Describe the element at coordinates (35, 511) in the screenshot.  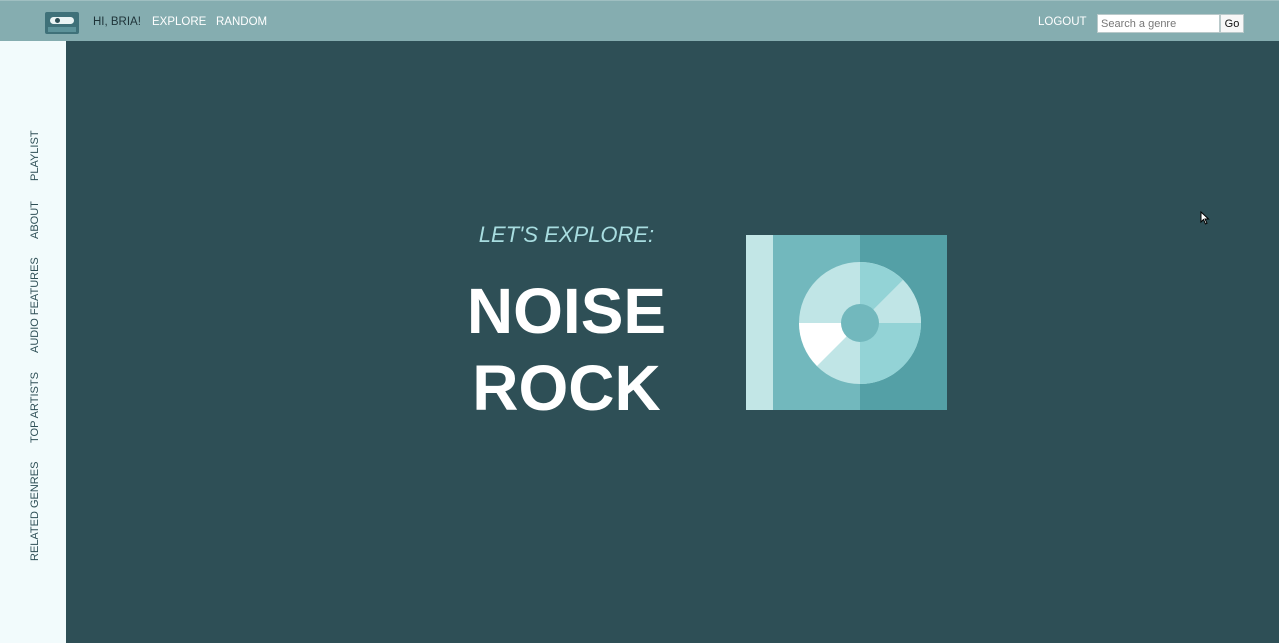
I see `sidebar-item-related-genres: RELATED GENRES` at that location.